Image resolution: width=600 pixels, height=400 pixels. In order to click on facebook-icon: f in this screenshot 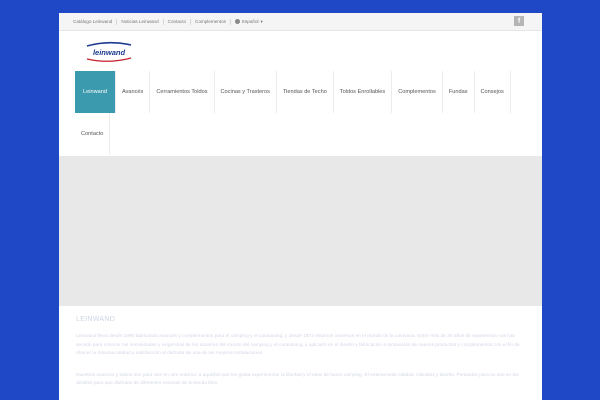, I will do `click(519, 21)`.